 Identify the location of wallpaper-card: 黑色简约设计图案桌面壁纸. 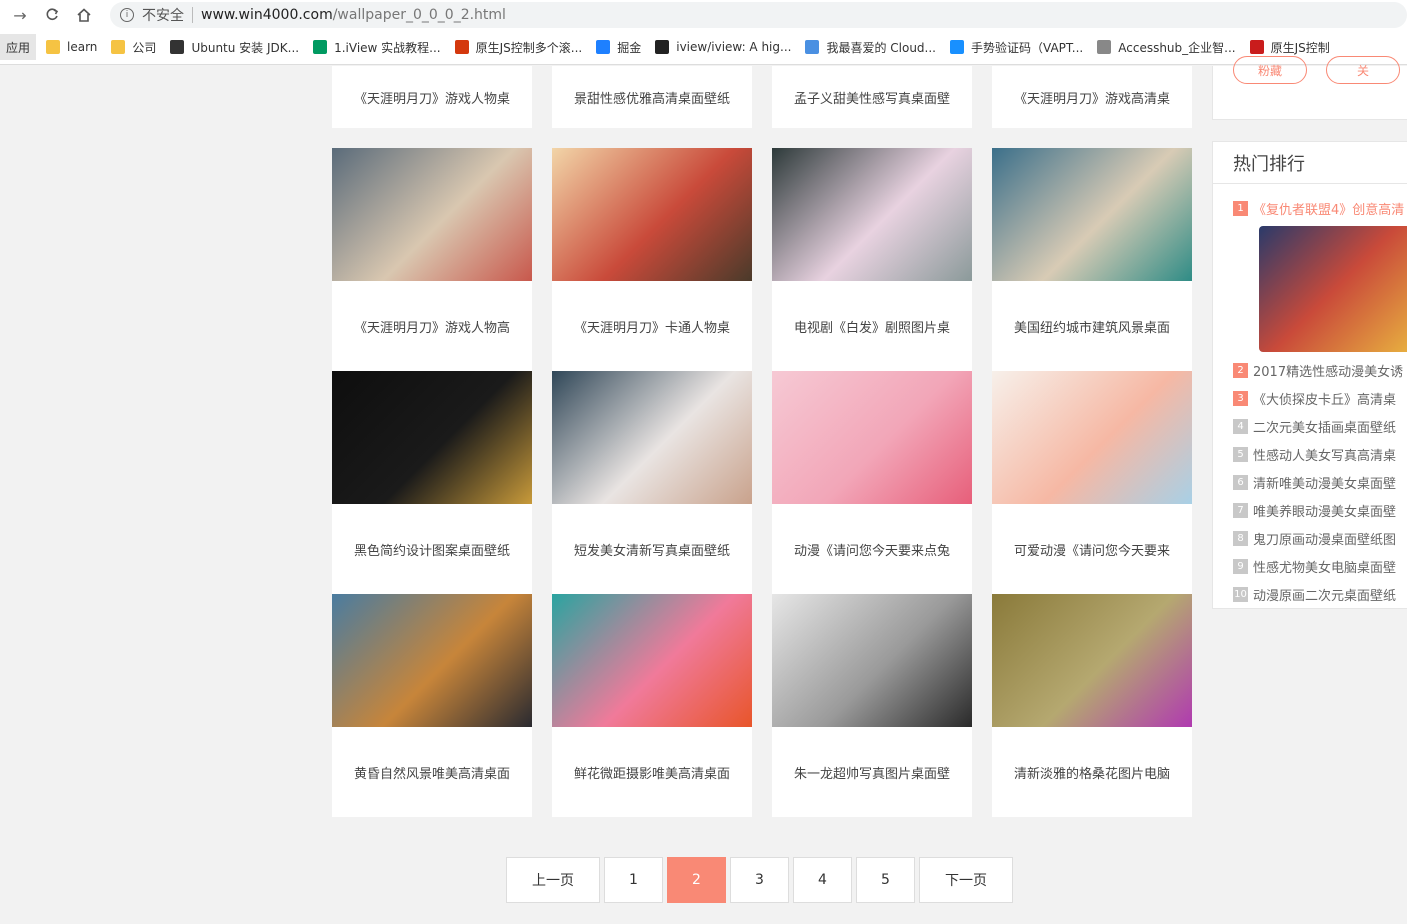
(432, 482).